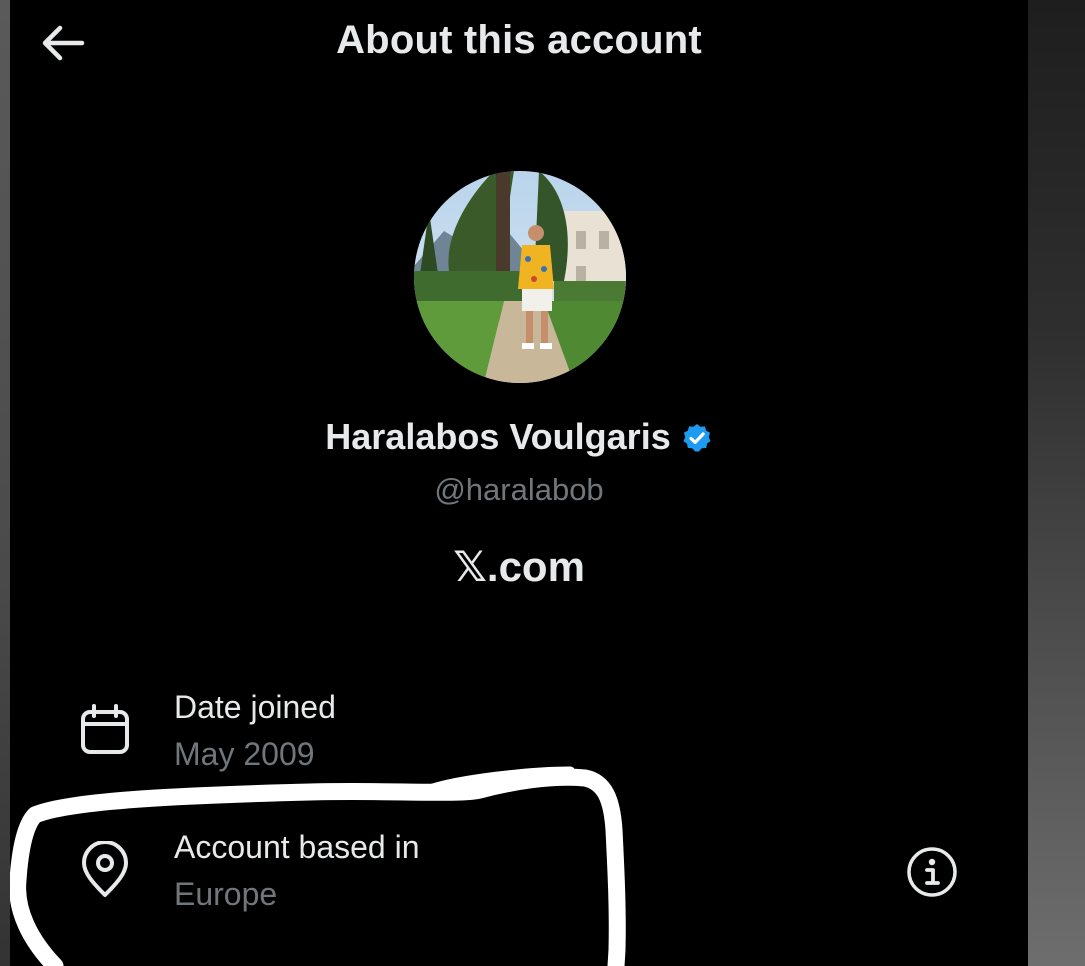 This screenshot has height=966, width=1085. Describe the element at coordinates (5, 483) in the screenshot. I see `left-edge-strip` at that location.